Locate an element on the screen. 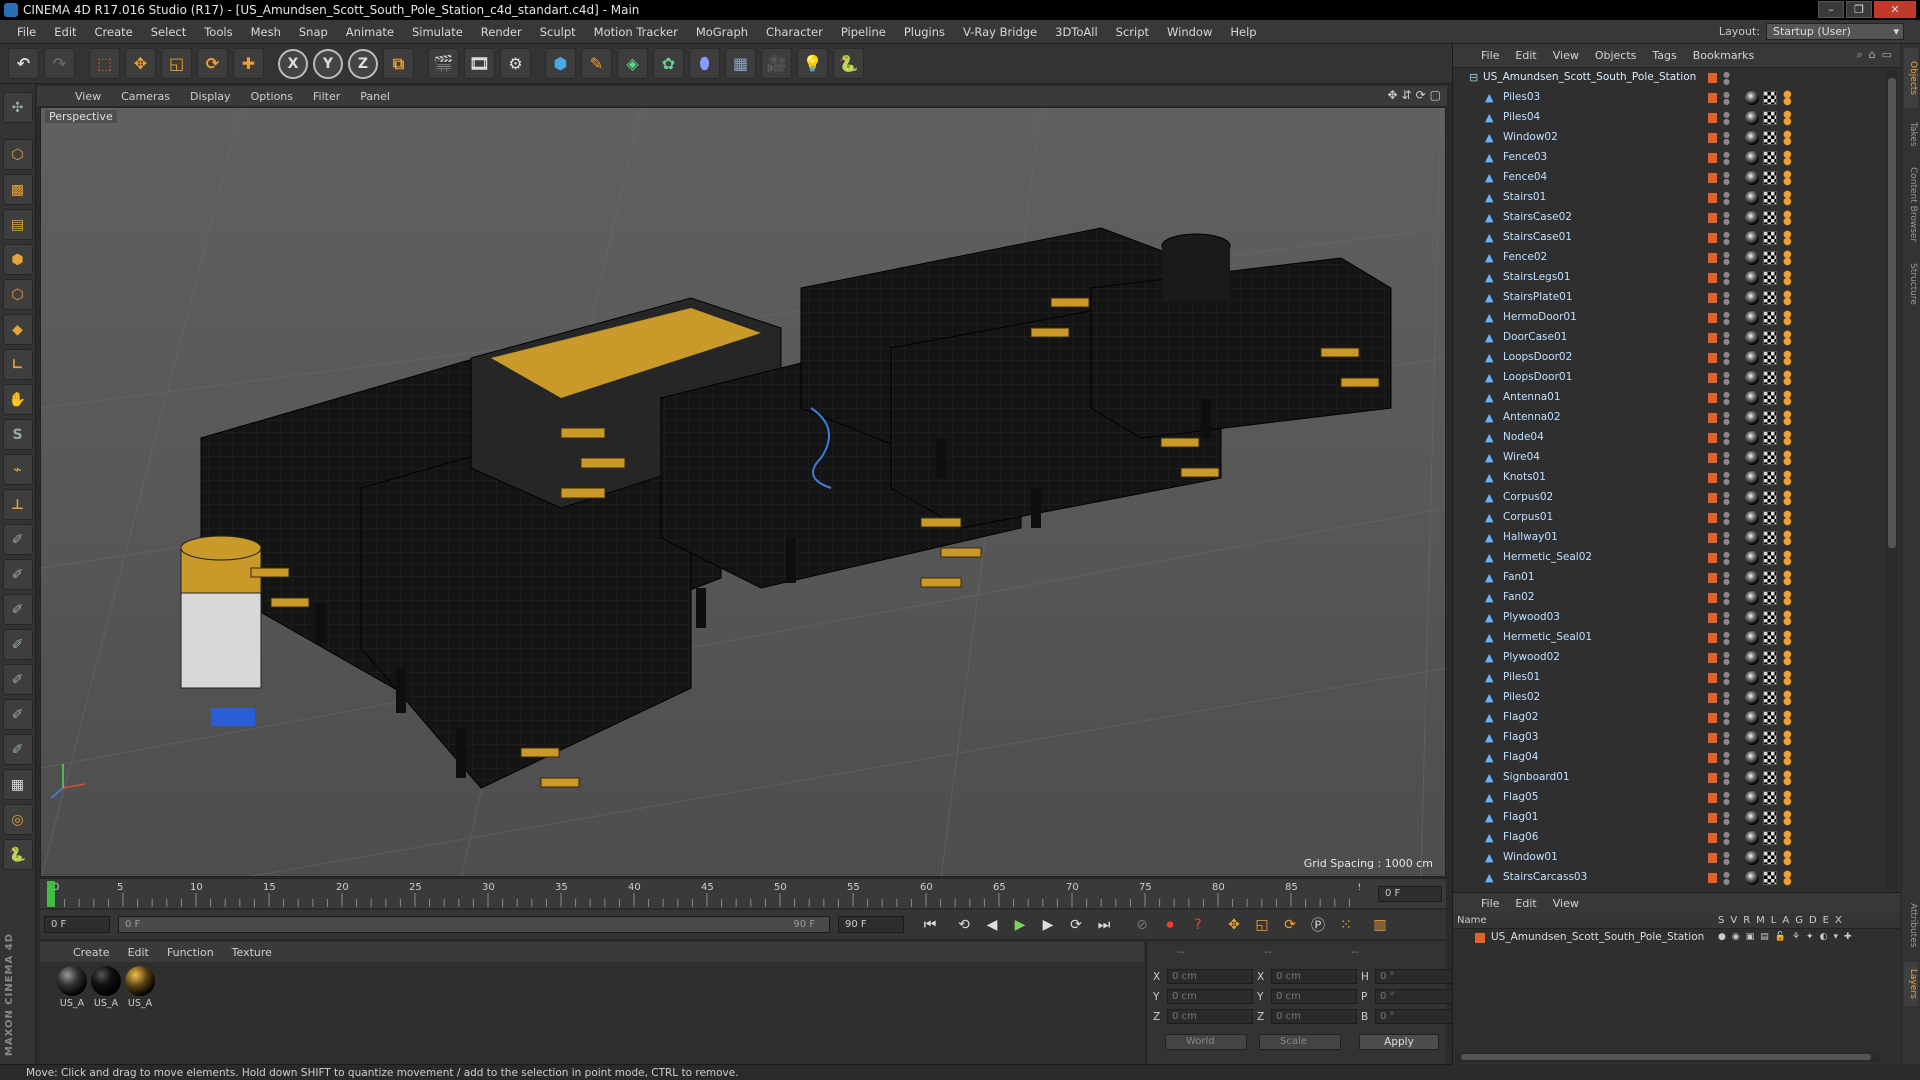 The image size is (1920, 1080). object-row: ▲ Hallway01 ● ● ● ● is located at coordinates (1668, 538).